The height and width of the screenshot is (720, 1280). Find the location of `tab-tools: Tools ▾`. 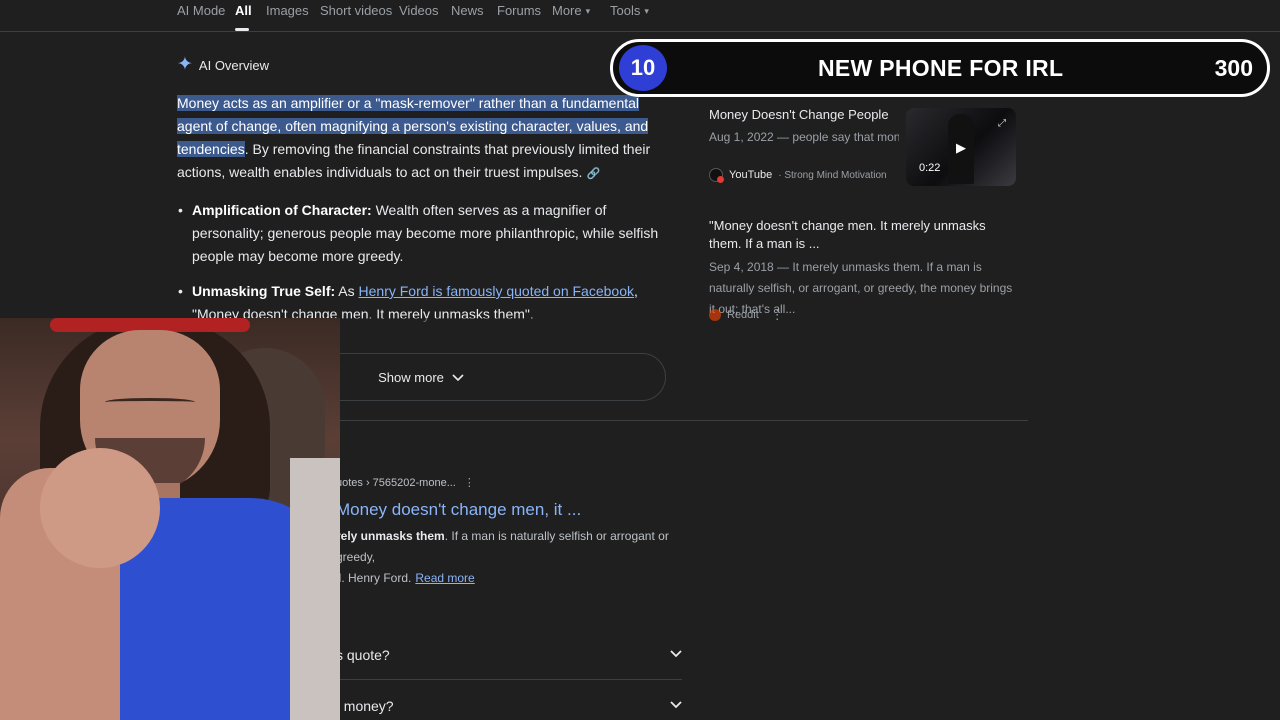

tab-tools: Tools ▾ is located at coordinates (629, 10).